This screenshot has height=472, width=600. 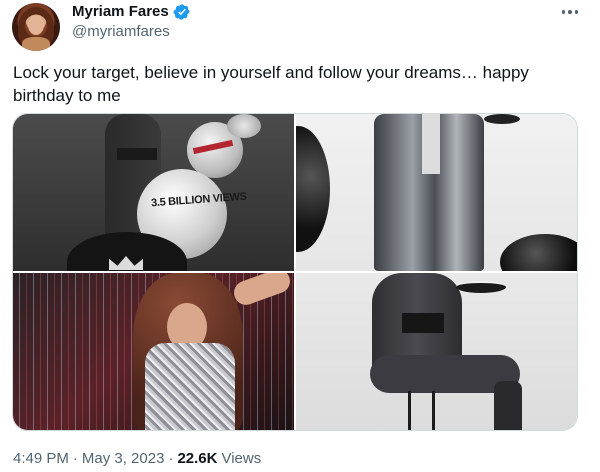 I want to click on tweet-date: May 3, 2023, so click(x=123, y=459).